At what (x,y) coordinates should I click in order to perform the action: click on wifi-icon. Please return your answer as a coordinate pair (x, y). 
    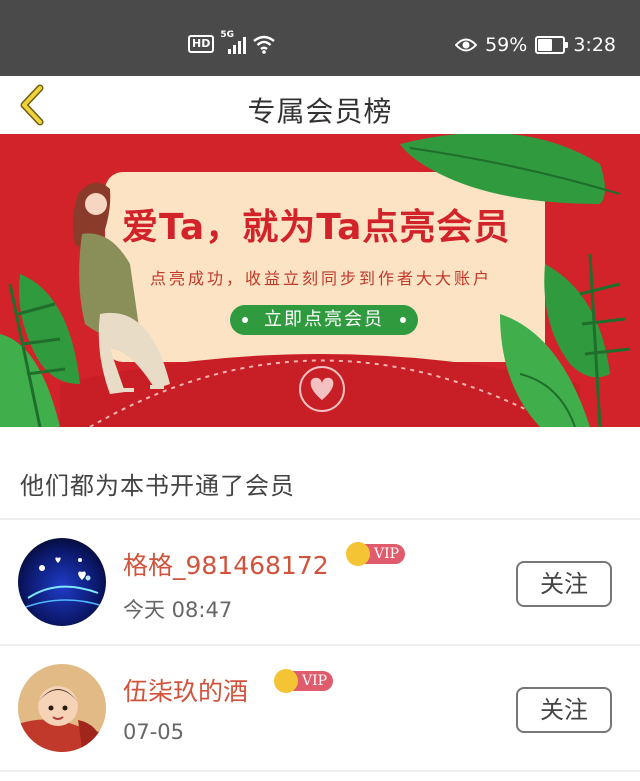
    Looking at the image, I should click on (264, 44).